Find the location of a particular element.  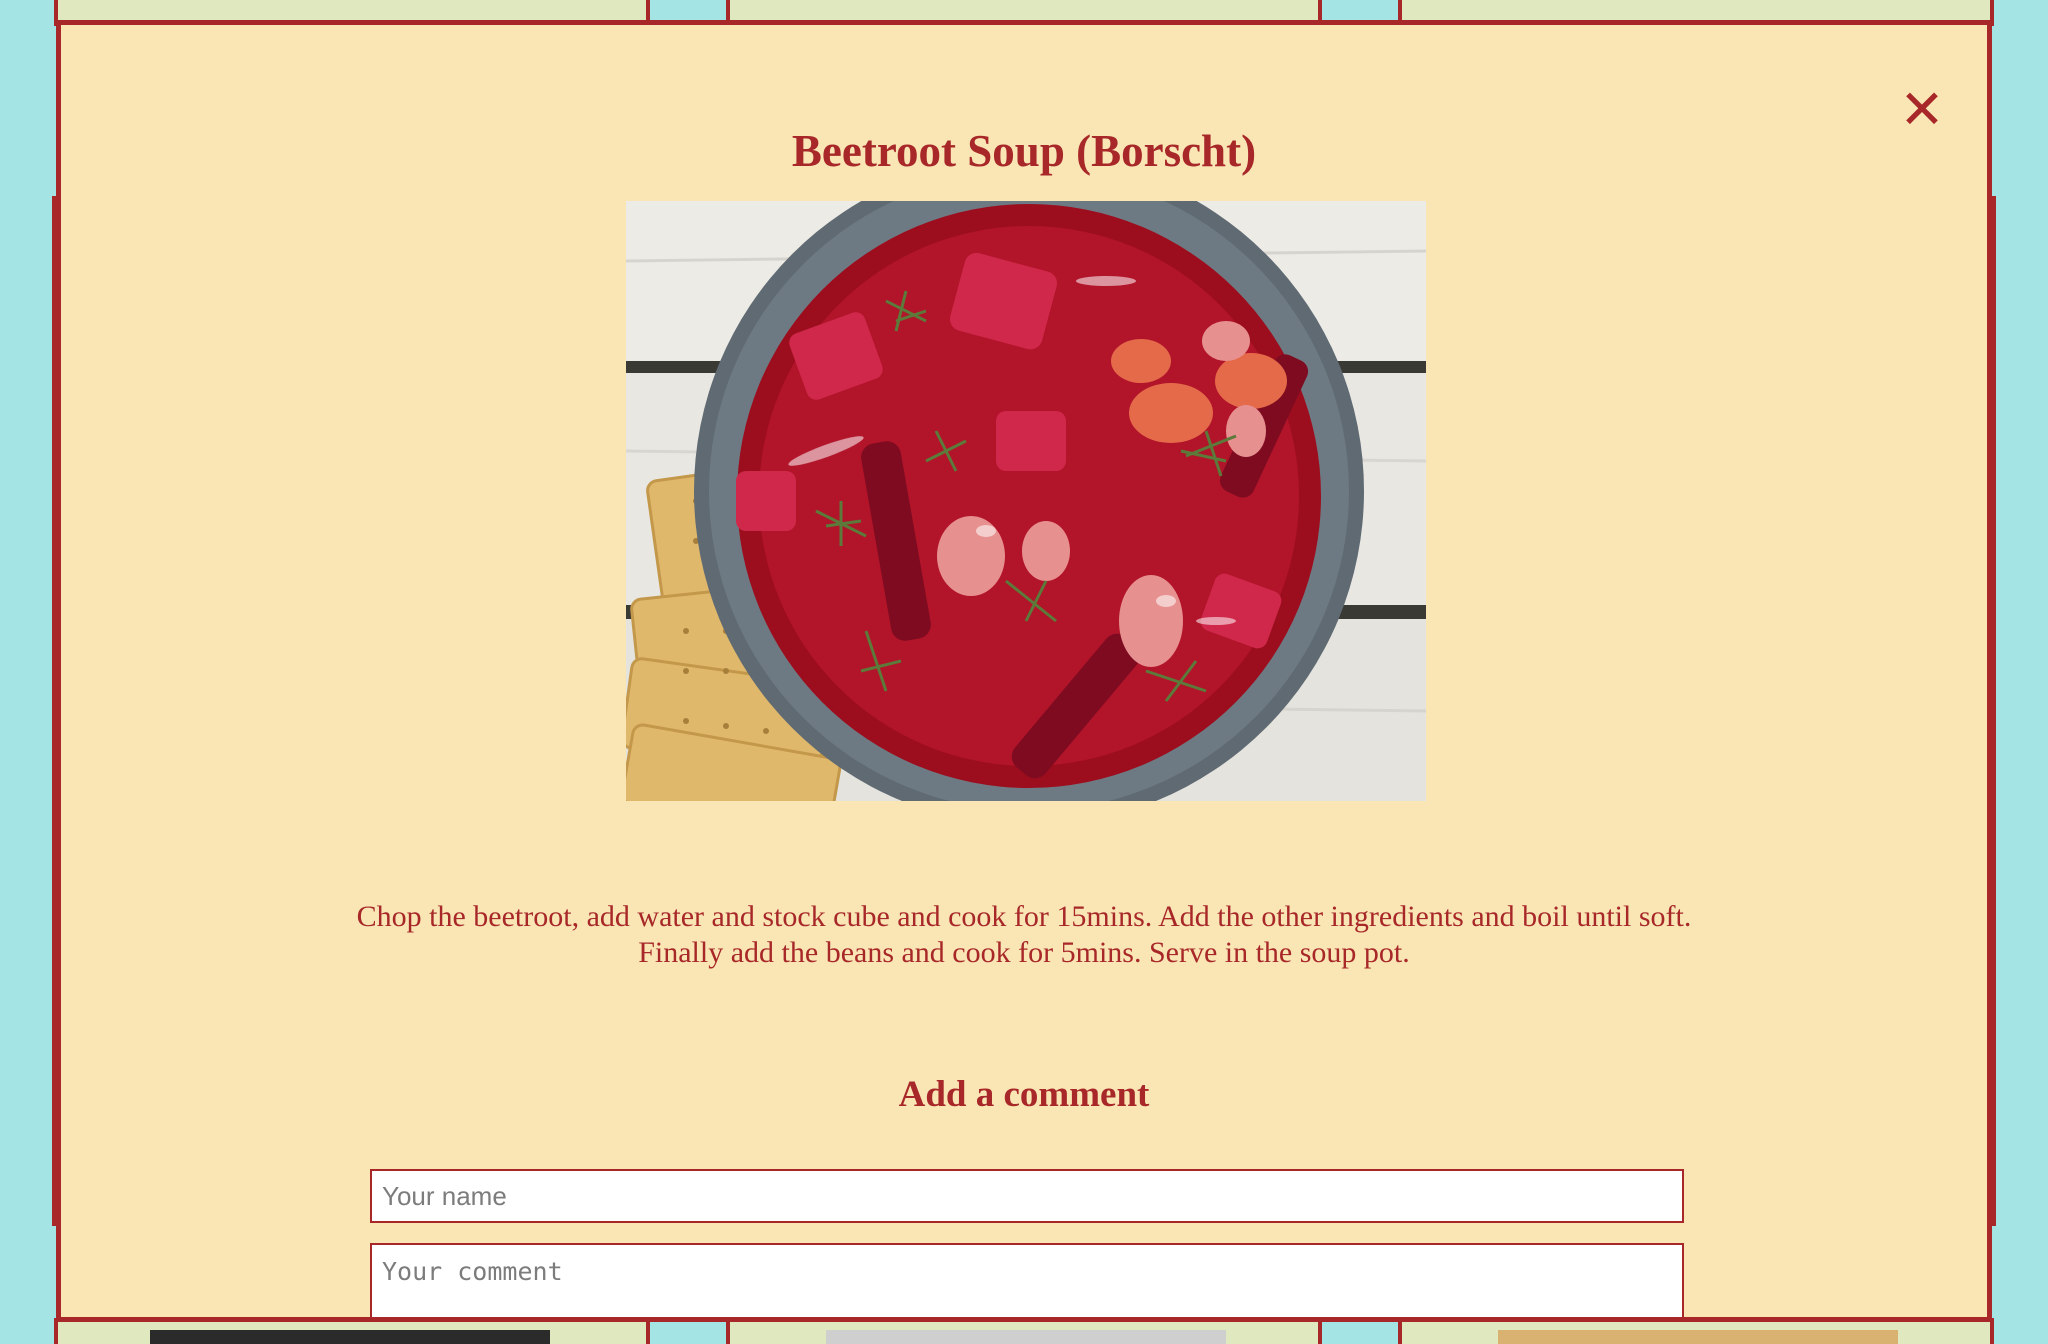

comment-input is located at coordinates (1027, 1280).